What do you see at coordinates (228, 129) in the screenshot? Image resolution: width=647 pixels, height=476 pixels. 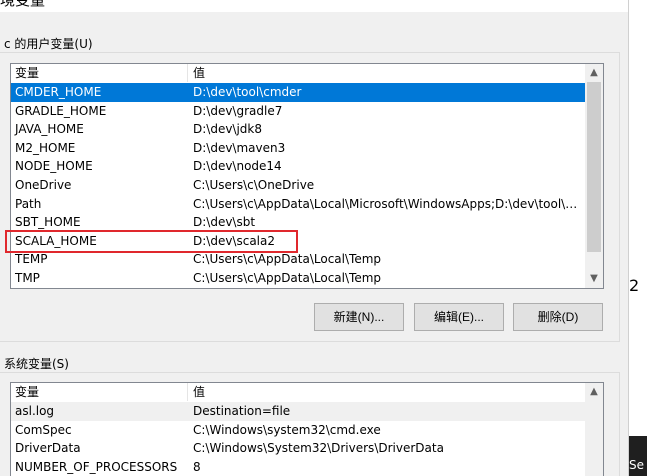 I see `var-value: D:\dev\jdk8` at bounding box center [228, 129].